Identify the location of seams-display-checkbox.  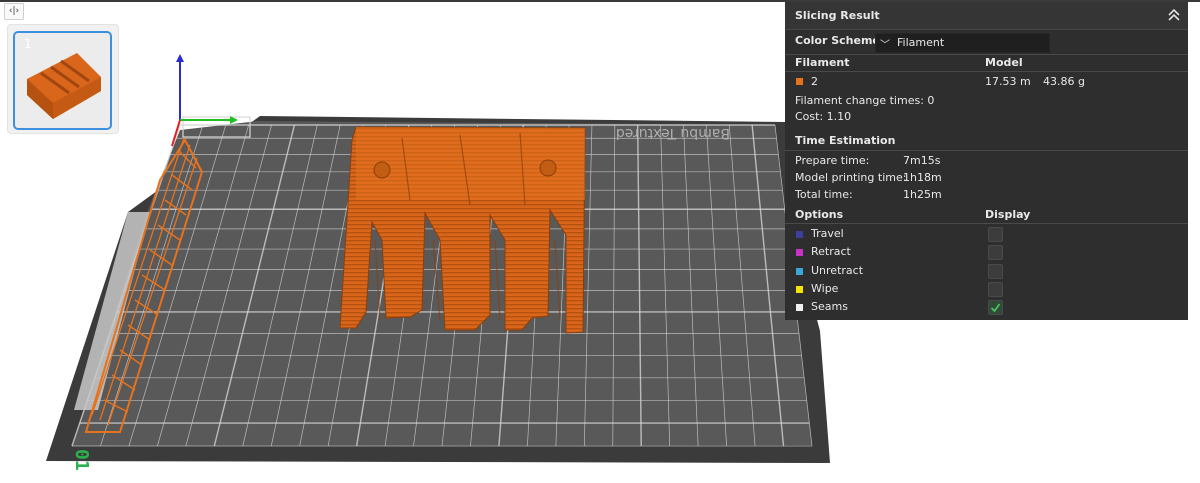
(995, 307).